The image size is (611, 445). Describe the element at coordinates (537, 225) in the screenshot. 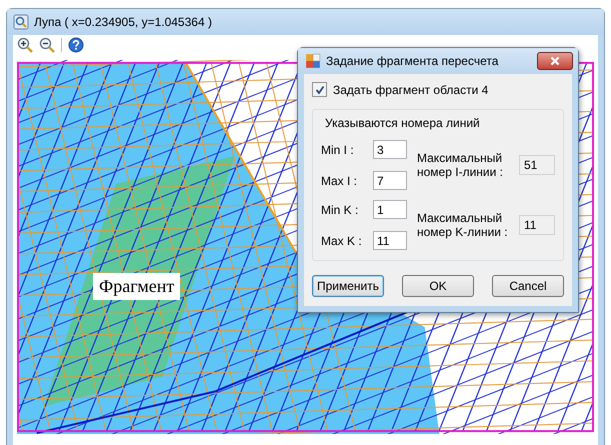

I see `readonly-field: 11` at that location.